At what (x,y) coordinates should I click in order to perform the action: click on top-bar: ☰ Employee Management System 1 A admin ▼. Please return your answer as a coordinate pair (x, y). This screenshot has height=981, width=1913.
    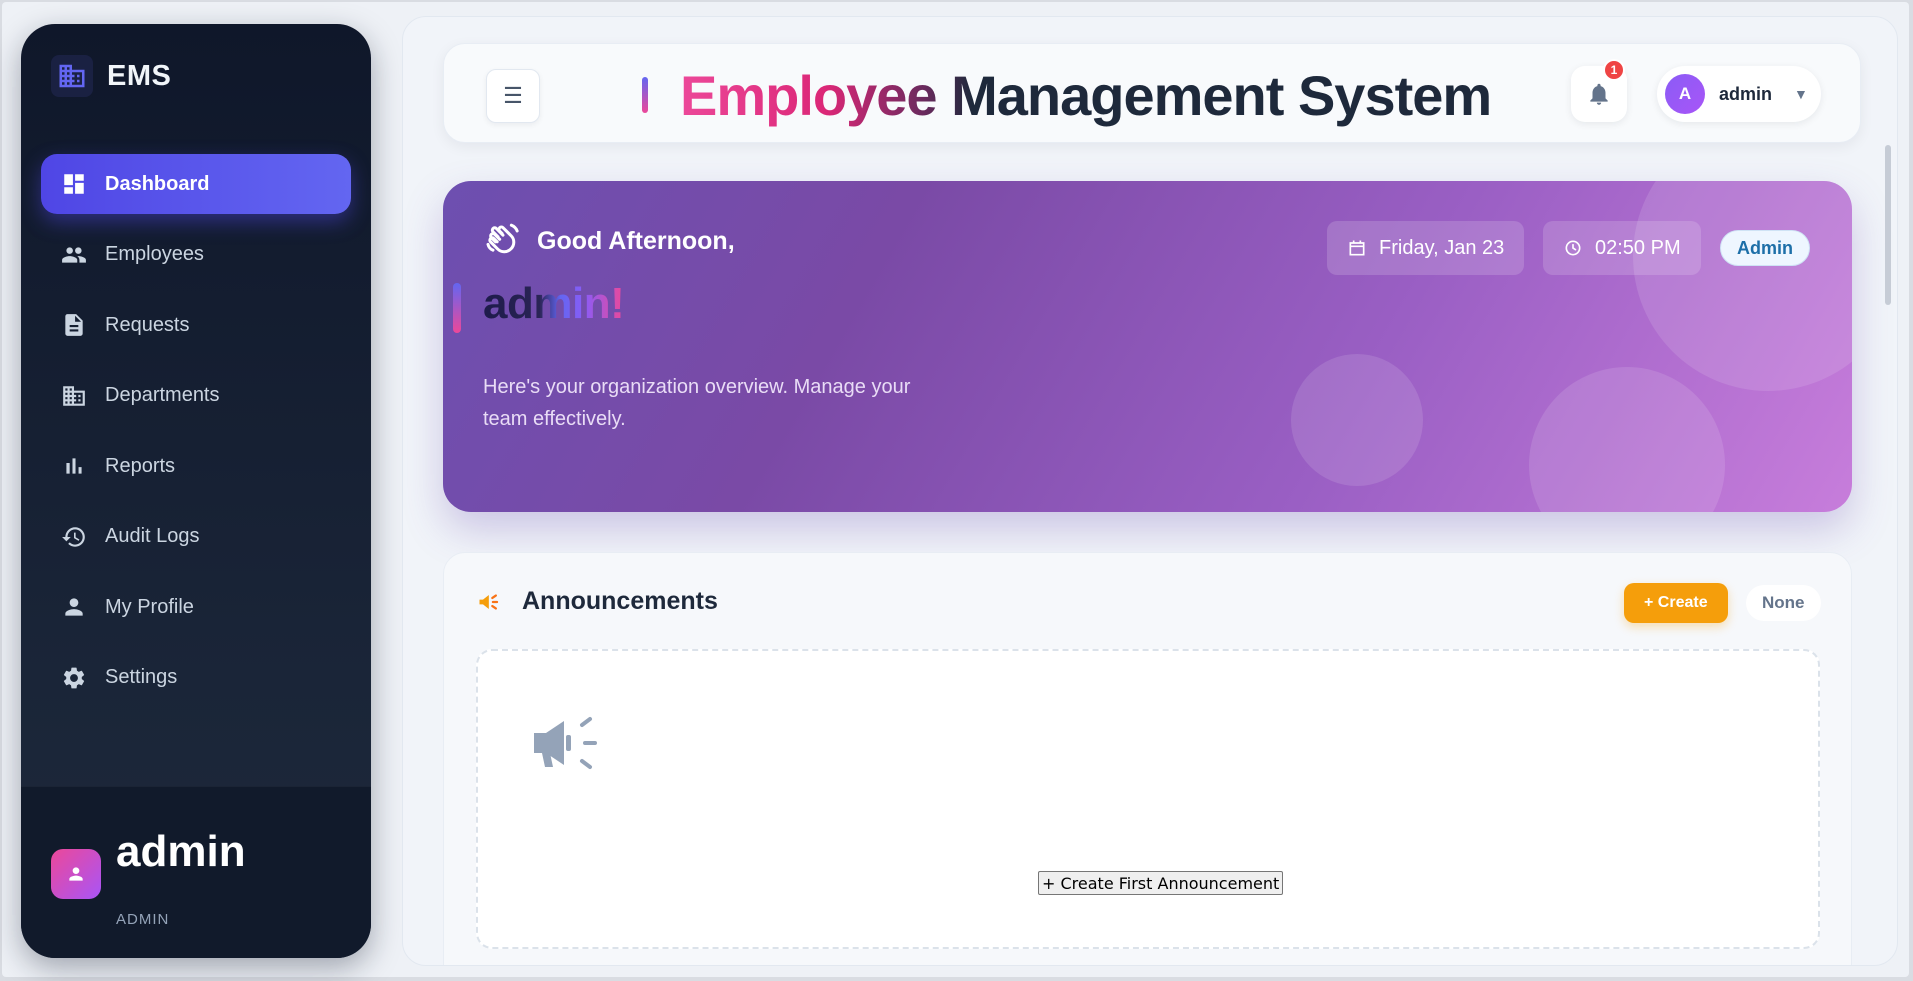
    Looking at the image, I should click on (1152, 93).